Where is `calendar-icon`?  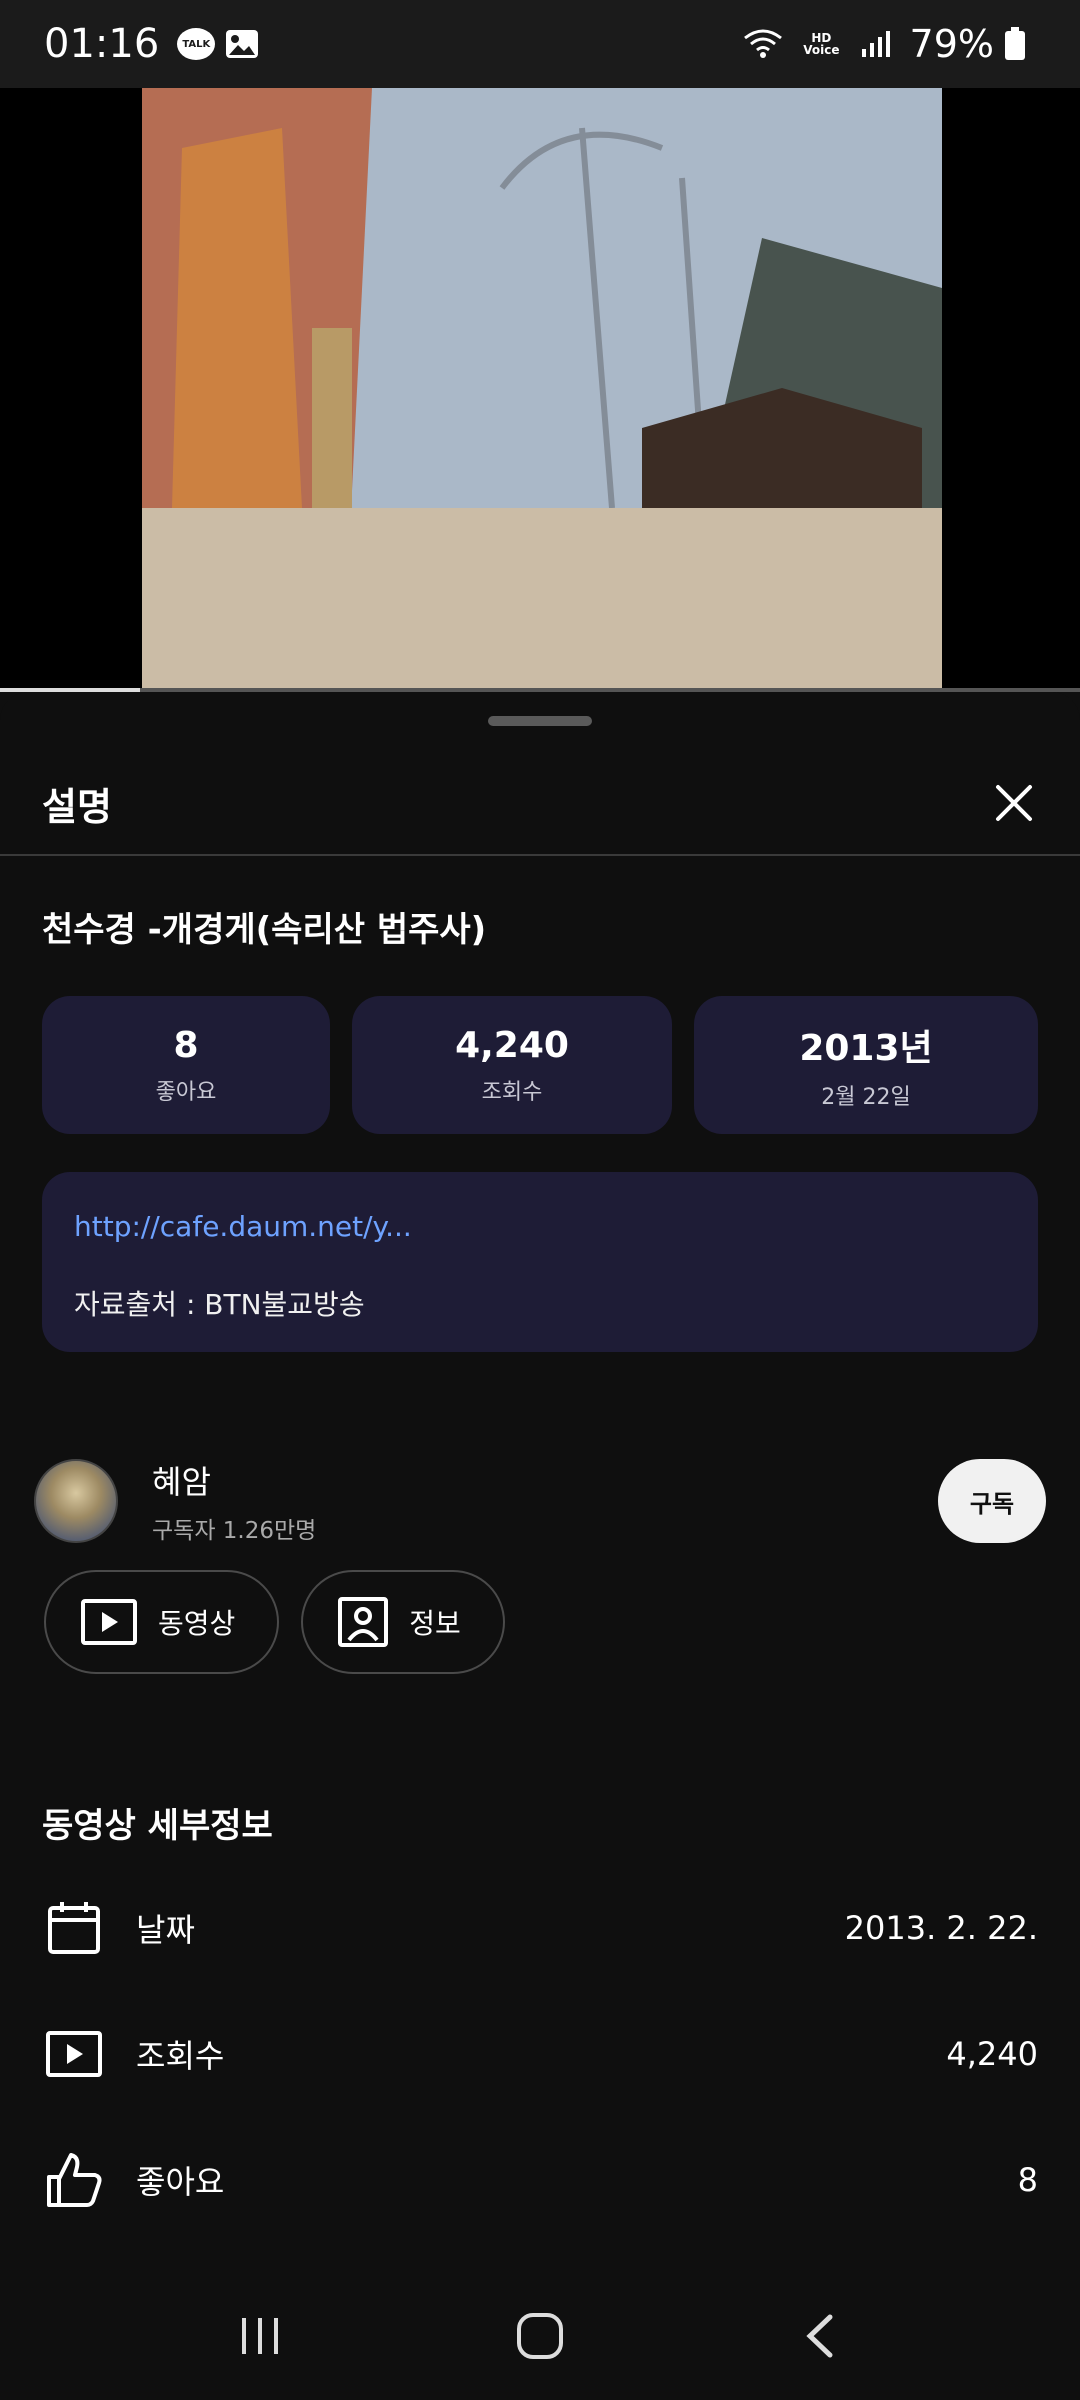
calendar-icon is located at coordinates (74, 1928).